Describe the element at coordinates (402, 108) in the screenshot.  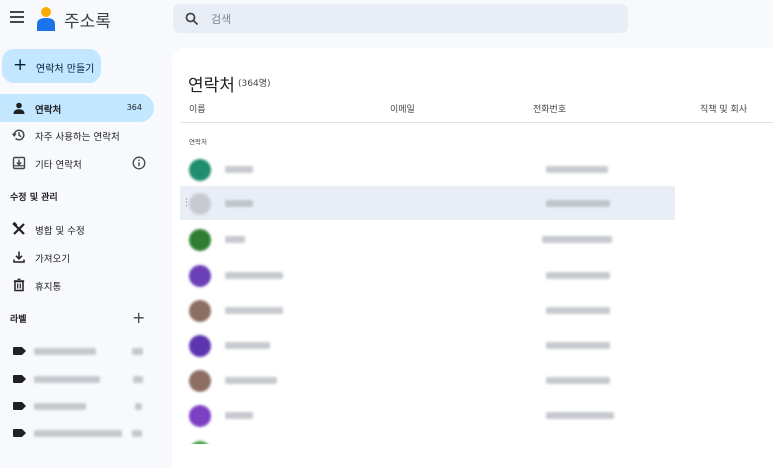
I see `column-header-email: 이메일` at that location.